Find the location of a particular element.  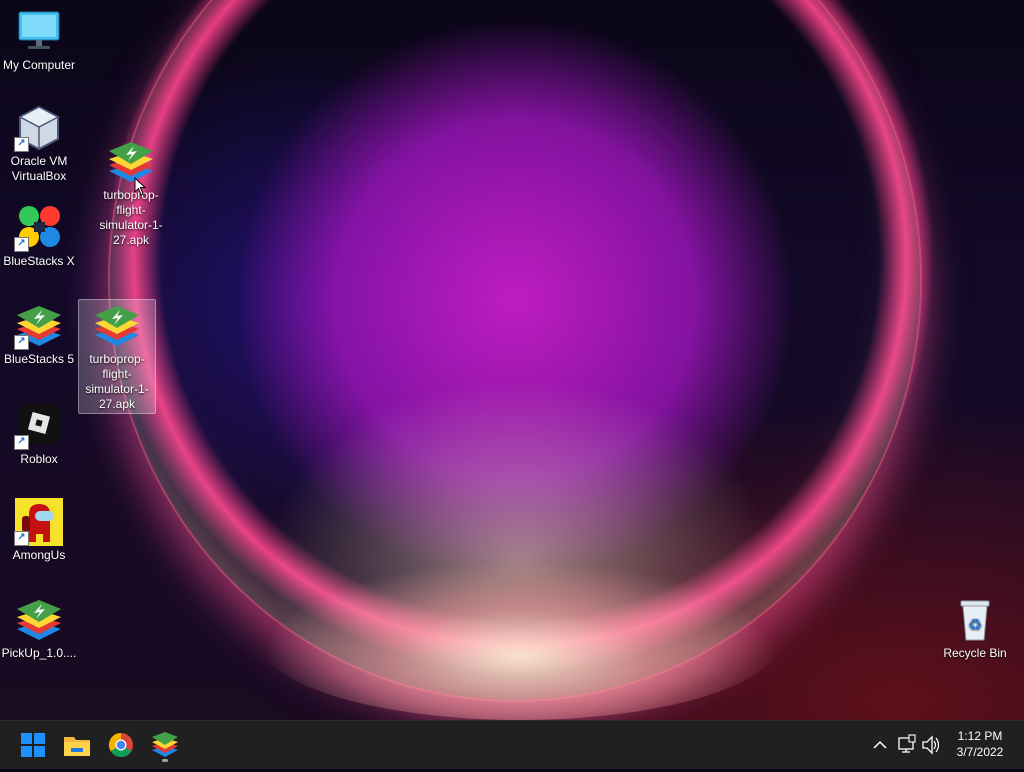

bluestacks-x-icon: ↗ is located at coordinates (39, 228).